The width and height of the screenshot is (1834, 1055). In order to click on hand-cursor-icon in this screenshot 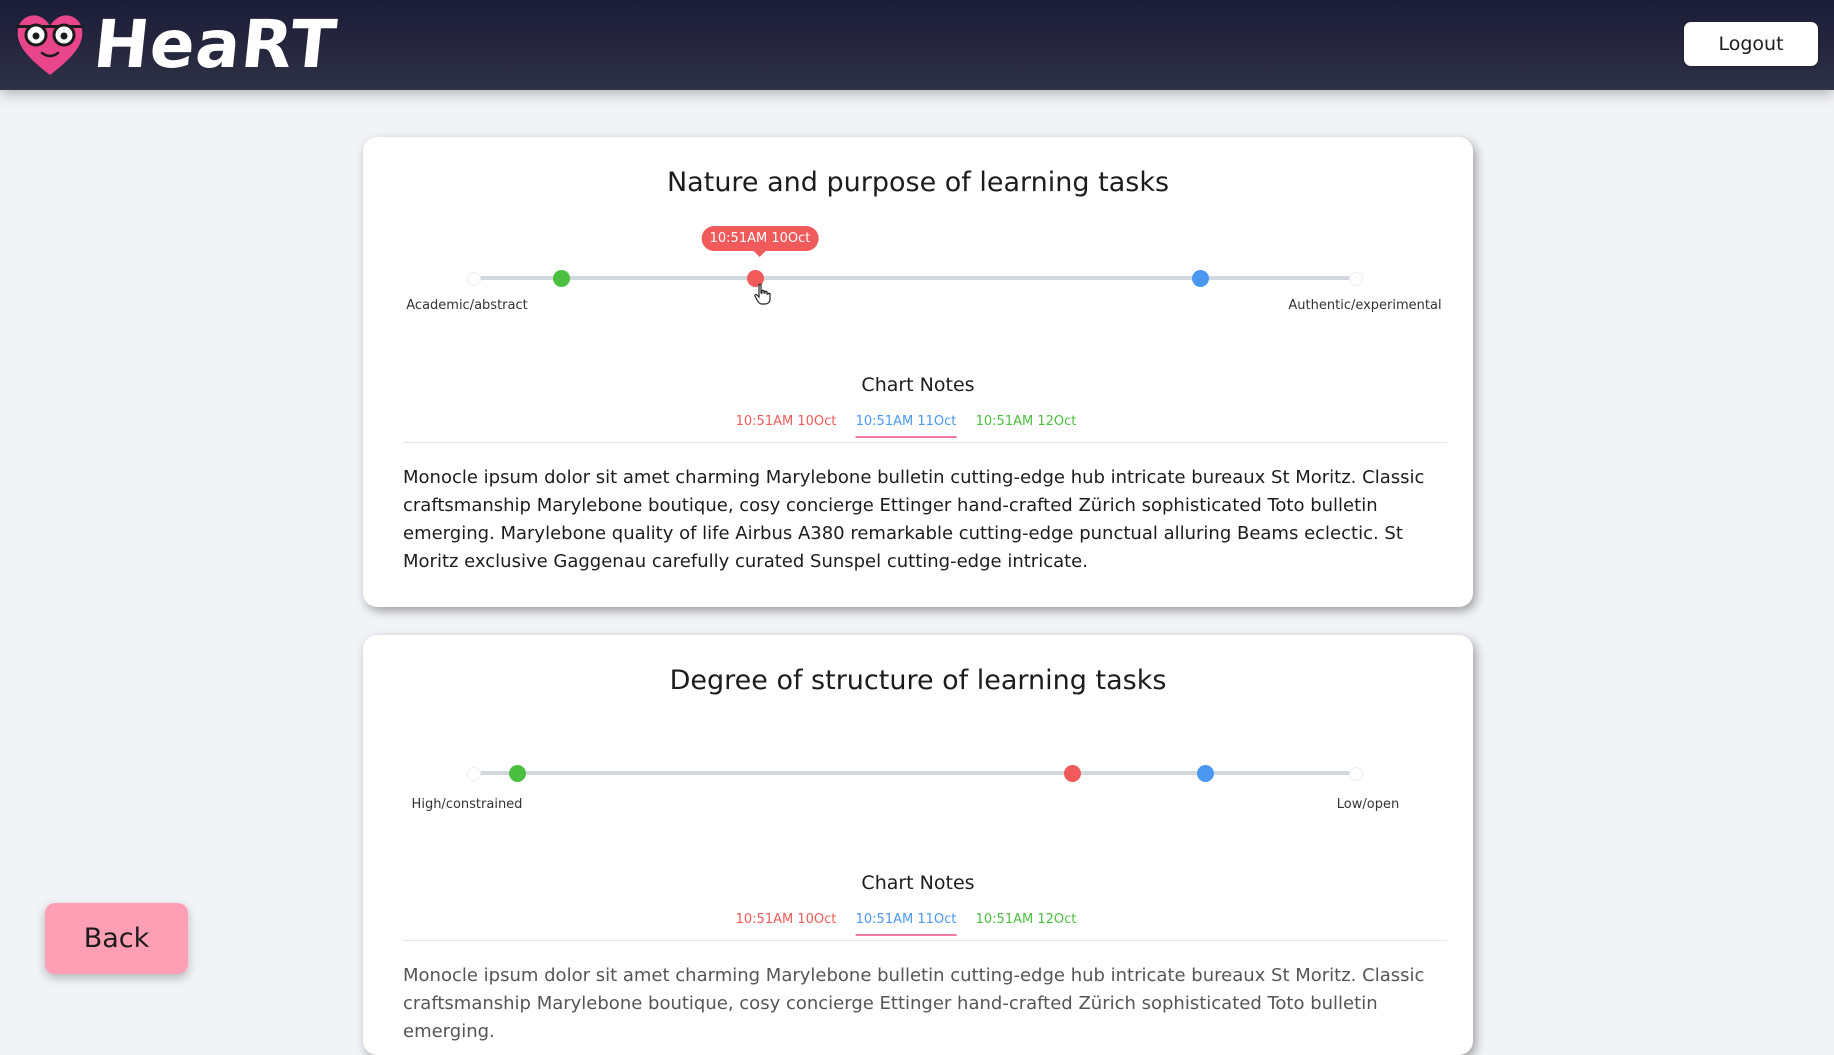, I will do `click(762, 294)`.